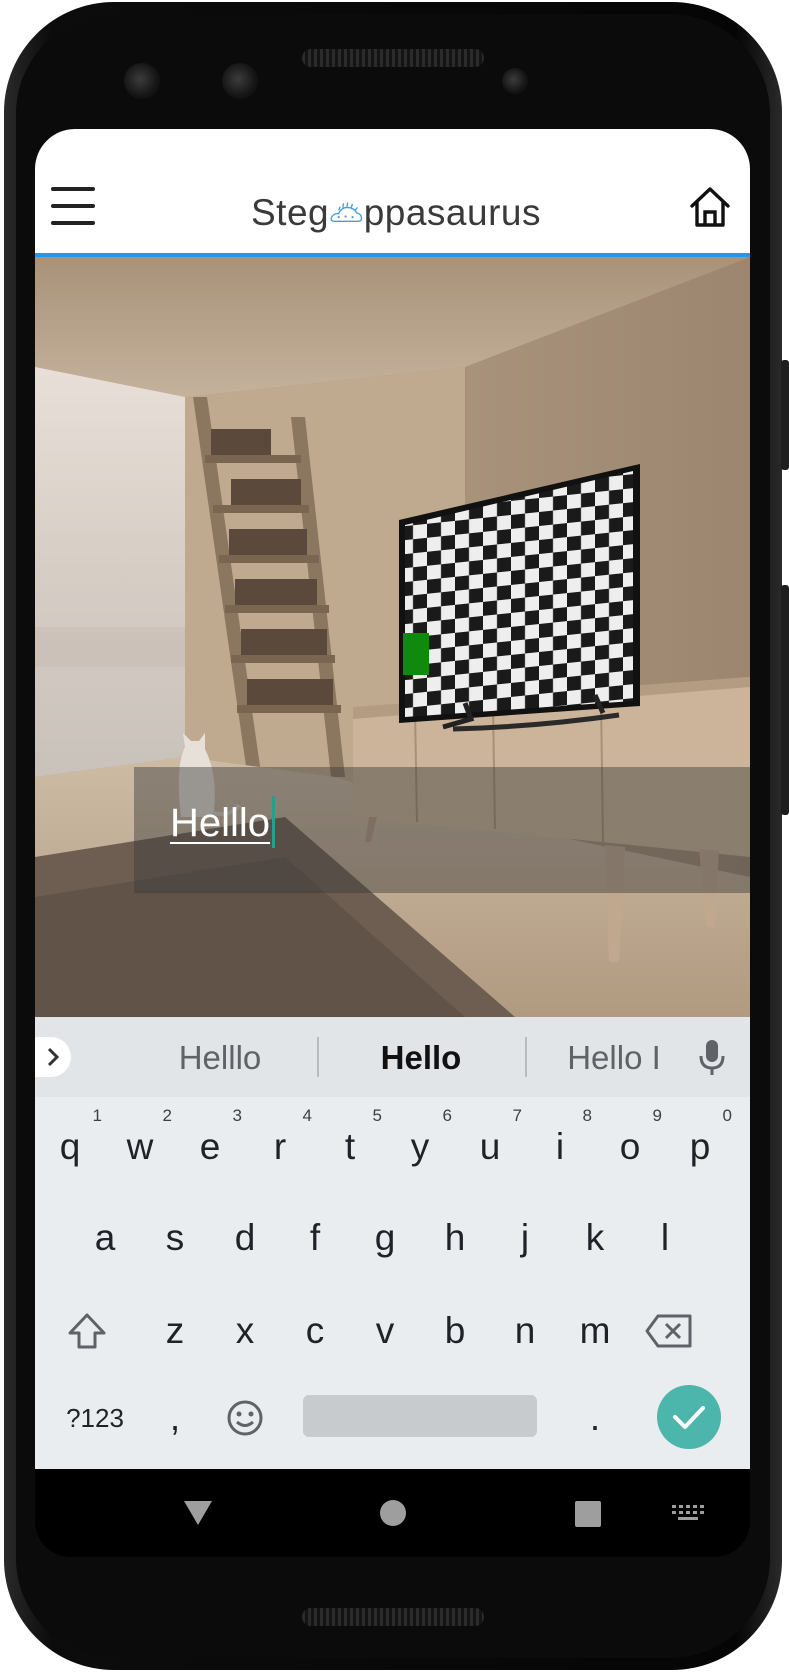 Image resolution: width=789 pixels, height=1674 pixels. I want to click on text-overlay-box: Helllo, so click(442, 830).